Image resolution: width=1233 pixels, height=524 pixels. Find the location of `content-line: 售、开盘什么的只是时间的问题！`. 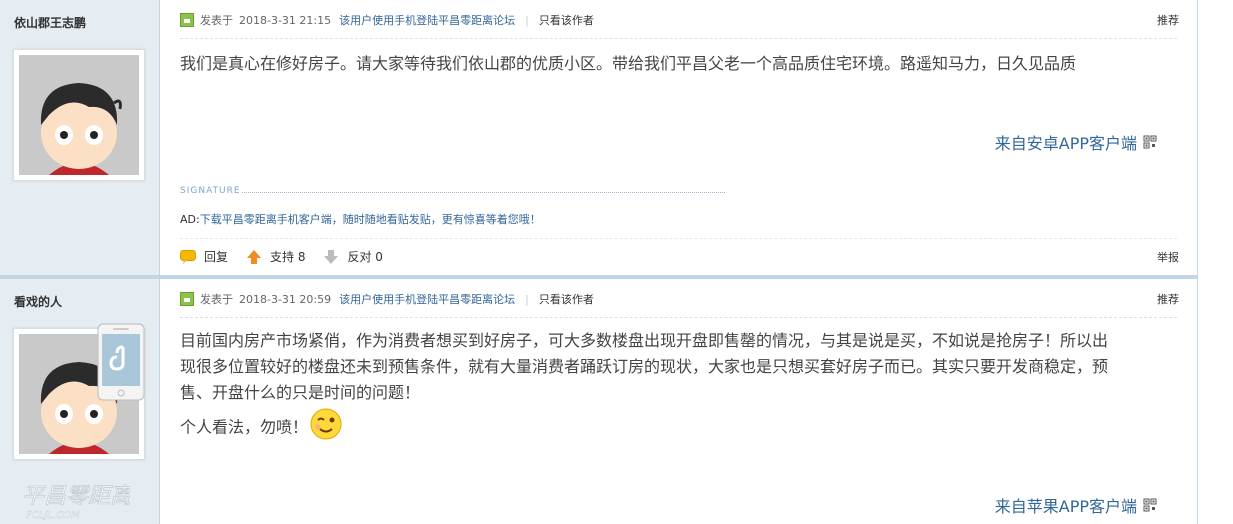

content-line: 售、开盘什么的只是时间的问题！ is located at coordinates (300, 392).